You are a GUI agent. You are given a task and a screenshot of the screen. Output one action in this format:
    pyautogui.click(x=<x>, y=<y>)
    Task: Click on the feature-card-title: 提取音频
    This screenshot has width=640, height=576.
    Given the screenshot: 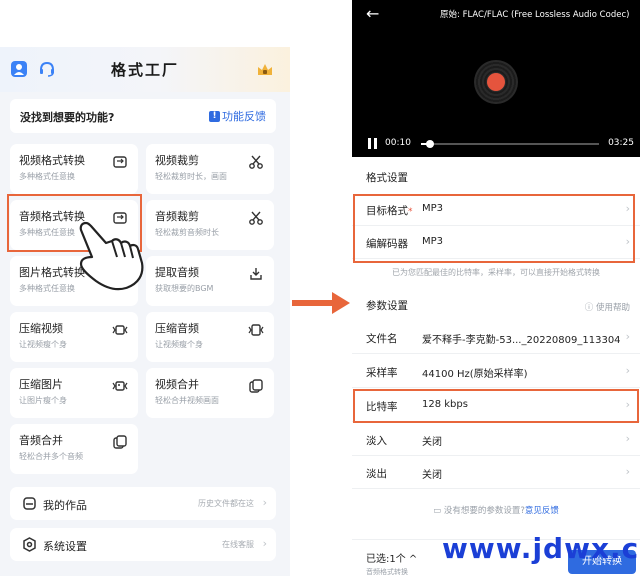 What is the action you would take?
    pyautogui.click(x=177, y=272)
    